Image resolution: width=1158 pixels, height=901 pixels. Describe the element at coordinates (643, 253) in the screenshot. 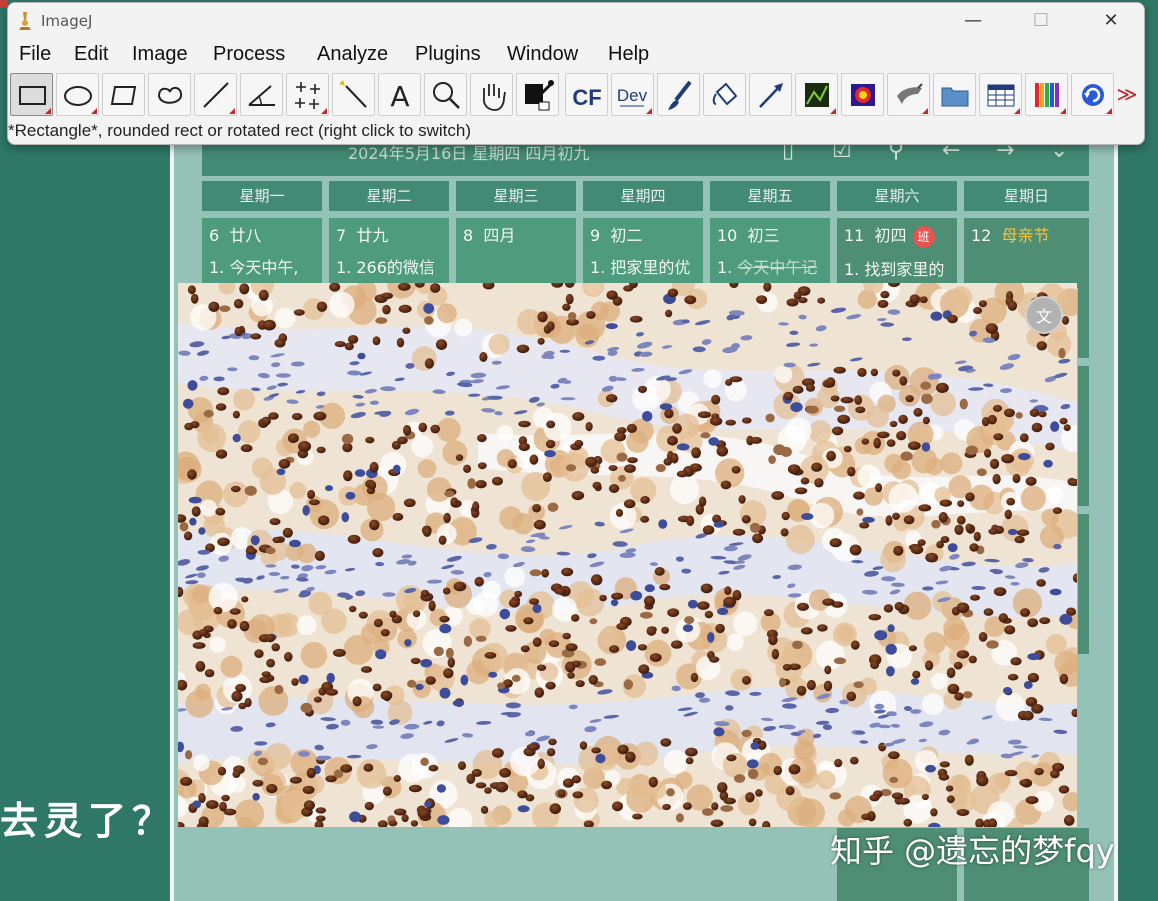

I see `day-cell: 9 初二 1. 把家里的优` at that location.